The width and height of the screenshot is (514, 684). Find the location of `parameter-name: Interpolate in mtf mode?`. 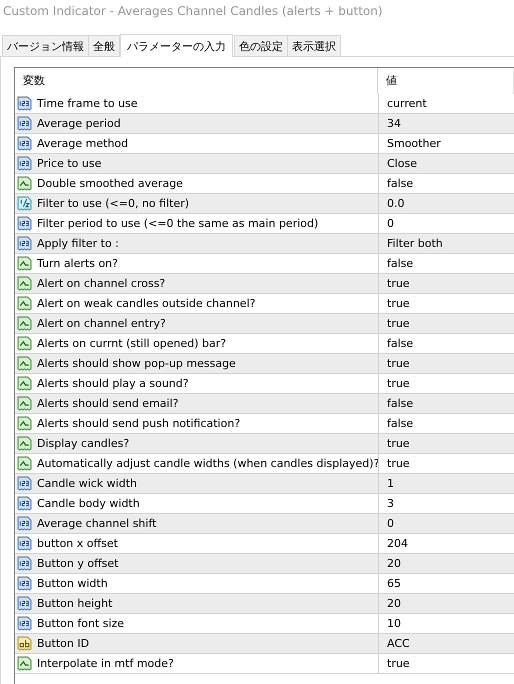

parameter-name: Interpolate in mtf mode? is located at coordinates (105, 663).